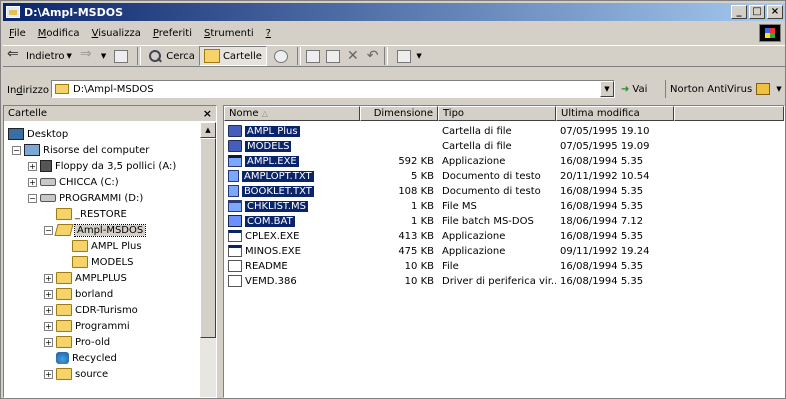 The image size is (786, 399). I want to click on folders-pane-header: Cartelle ×, so click(110, 113).